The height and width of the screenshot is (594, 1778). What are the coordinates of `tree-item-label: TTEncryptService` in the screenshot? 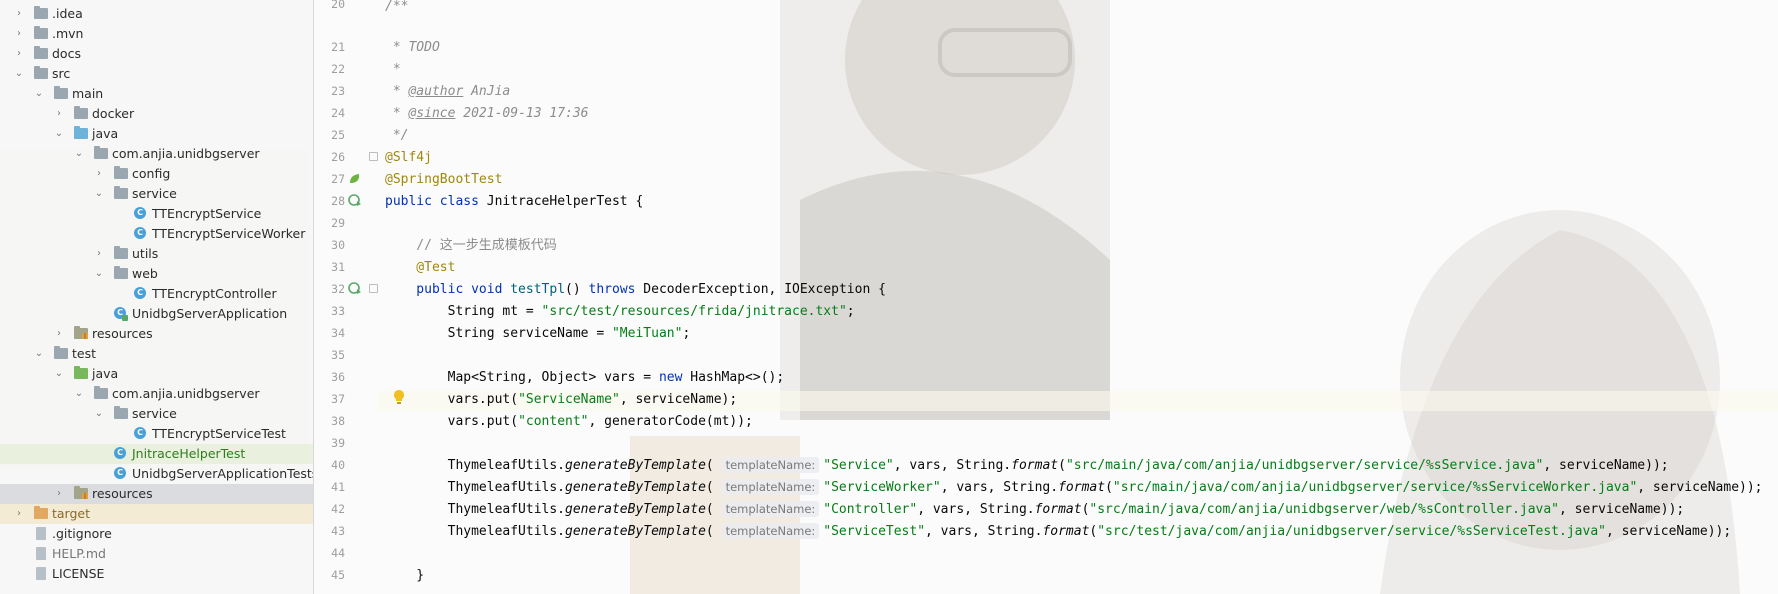 It's located at (207, 213).